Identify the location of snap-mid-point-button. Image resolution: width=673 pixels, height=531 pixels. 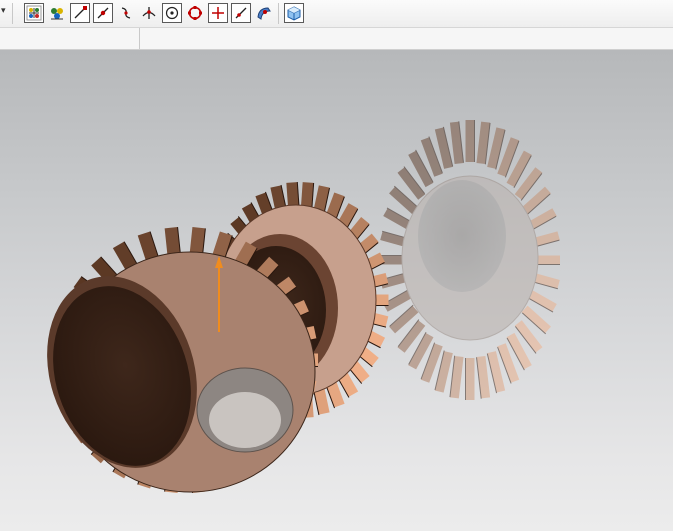
(103, 13).